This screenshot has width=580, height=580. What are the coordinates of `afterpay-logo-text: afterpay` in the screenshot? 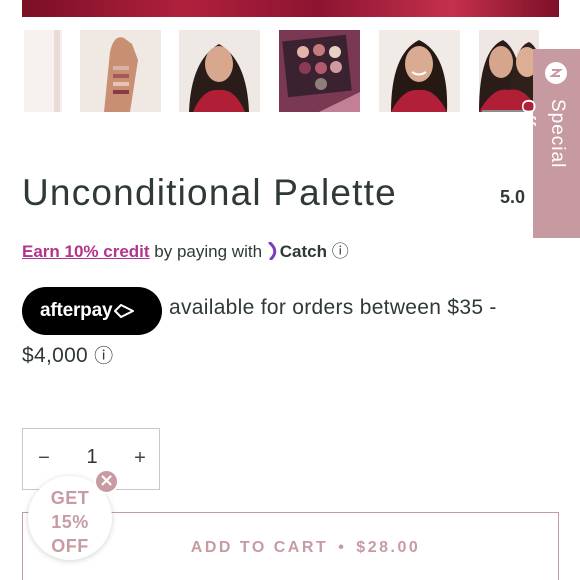 It's located at (76, 310).